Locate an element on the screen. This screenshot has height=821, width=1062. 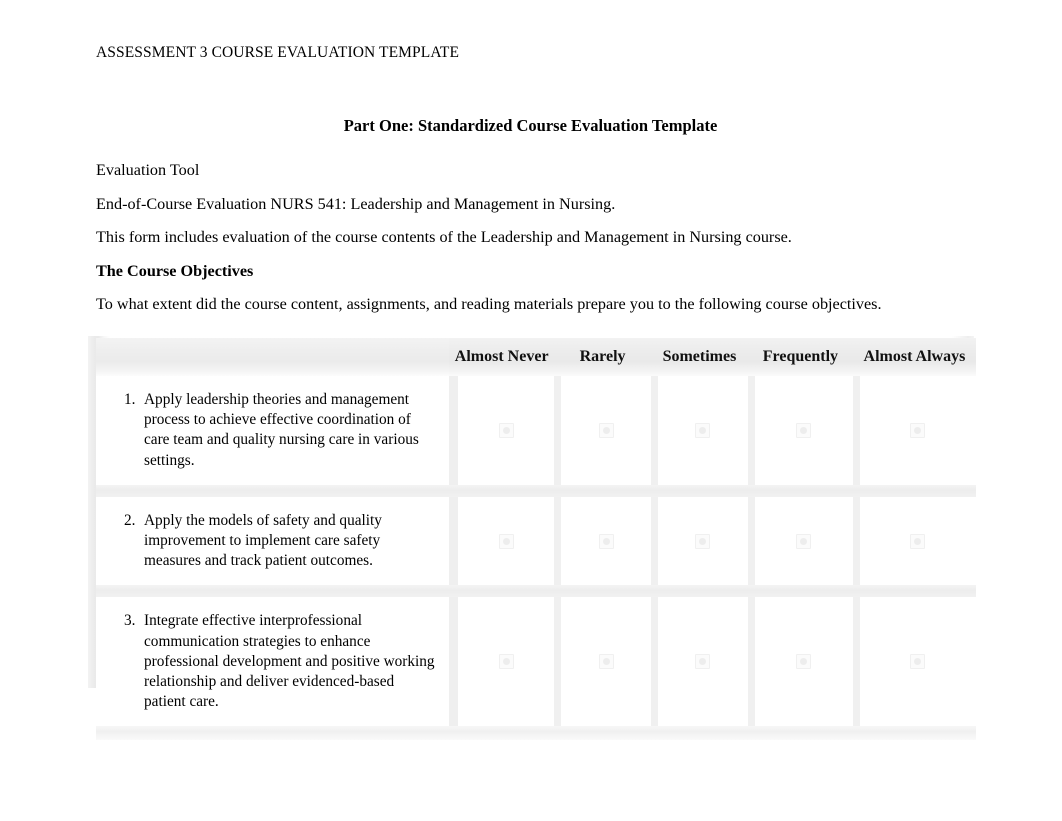
rating-cell-2-almost-always is located at coordinates (914, 541).